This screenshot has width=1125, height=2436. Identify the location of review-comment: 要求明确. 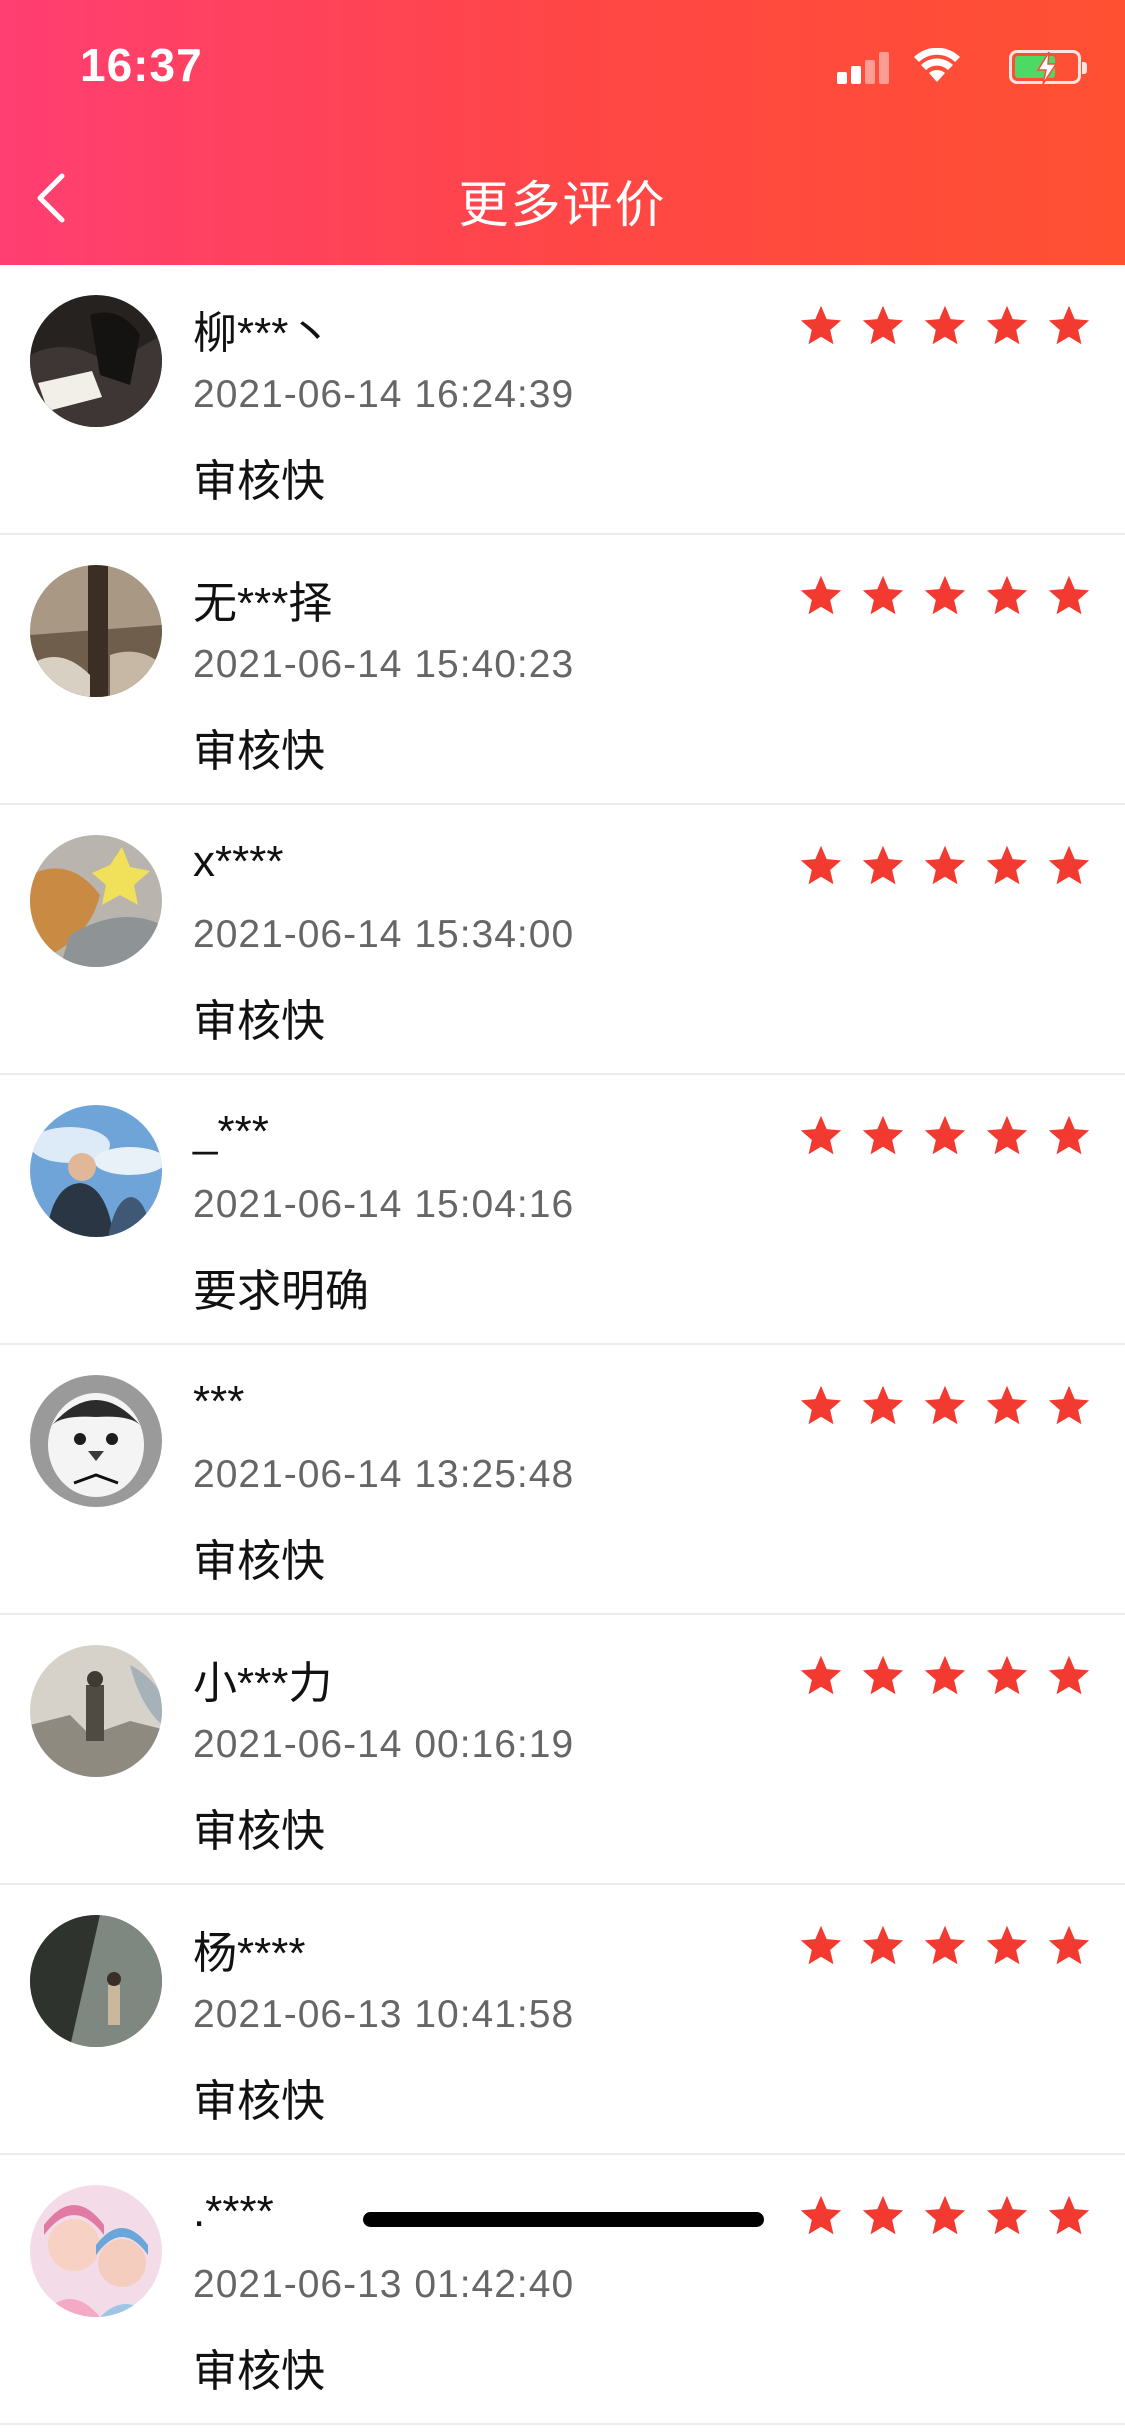
(281, 1291).